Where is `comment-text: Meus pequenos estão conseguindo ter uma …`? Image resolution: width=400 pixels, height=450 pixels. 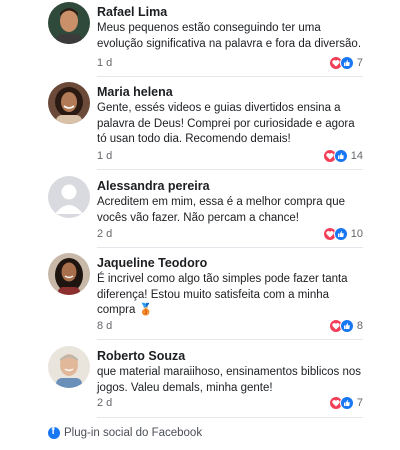 comment-text: Meus pequenos estão conseguindo ter uma … is located at coordinates (229, 36).